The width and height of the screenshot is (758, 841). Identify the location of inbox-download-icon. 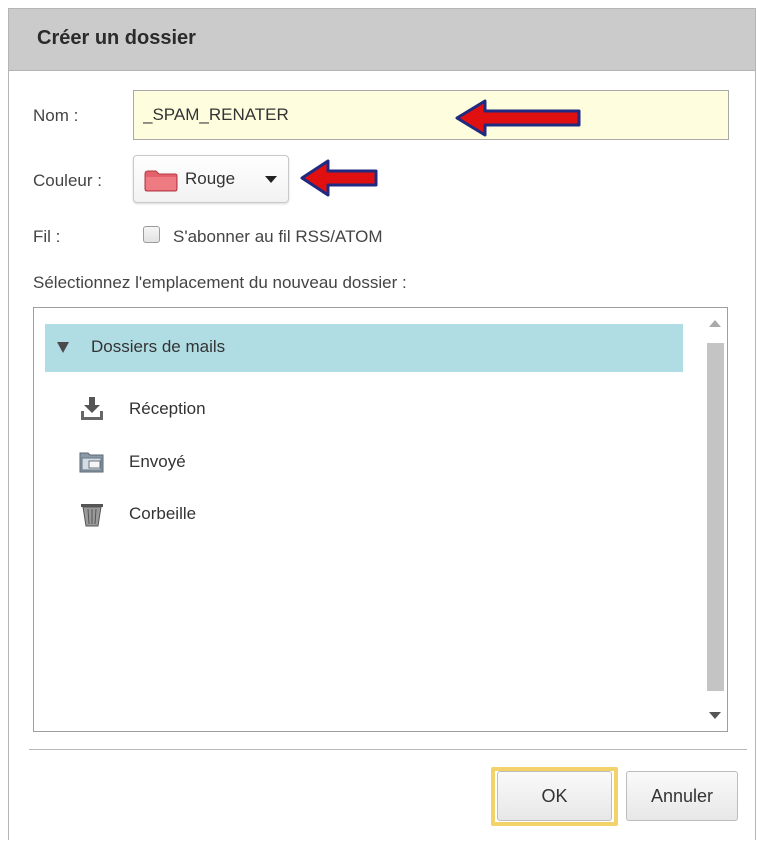
(92, 408).